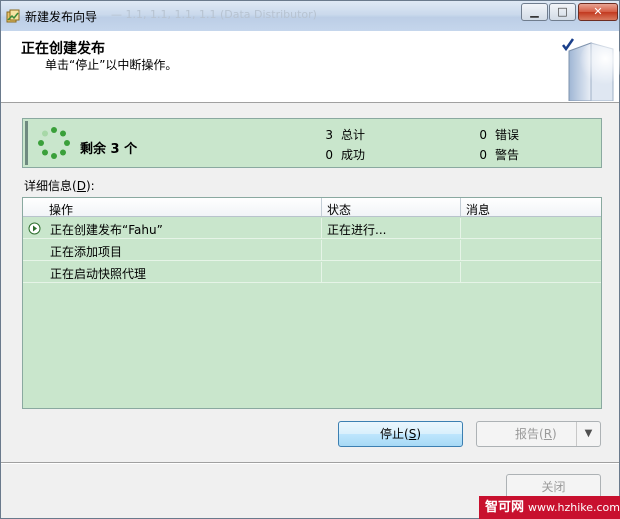 This screenshot has height=519, width=620. I want to click on details-label: 详细信息(D):, so click(59, 186).